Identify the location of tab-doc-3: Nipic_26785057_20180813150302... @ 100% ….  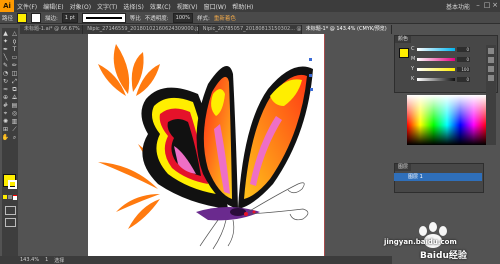
(250, 29).